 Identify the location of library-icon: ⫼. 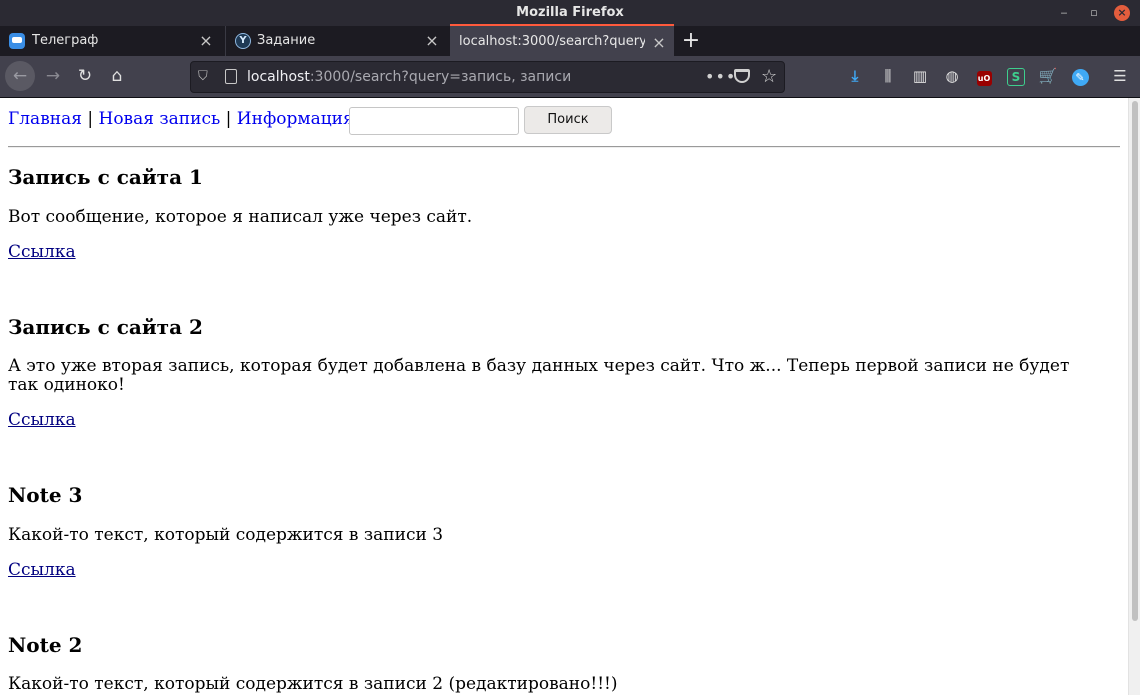
(888, 76).